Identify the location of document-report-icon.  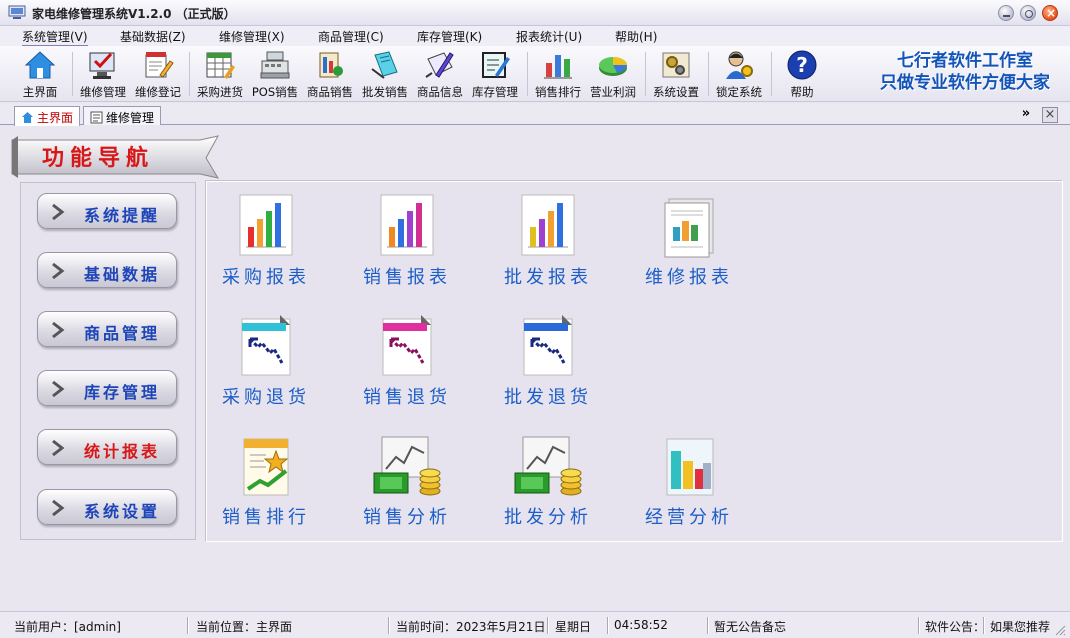
(689, 228).